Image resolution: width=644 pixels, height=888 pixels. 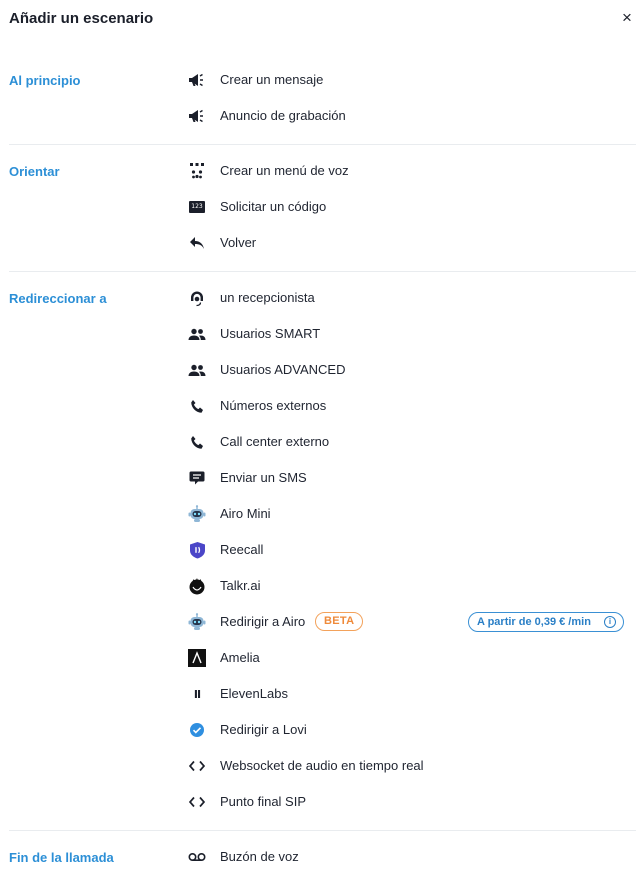 I want to click on item-label: Anuncio de grabación, so click(x=283, y=115).